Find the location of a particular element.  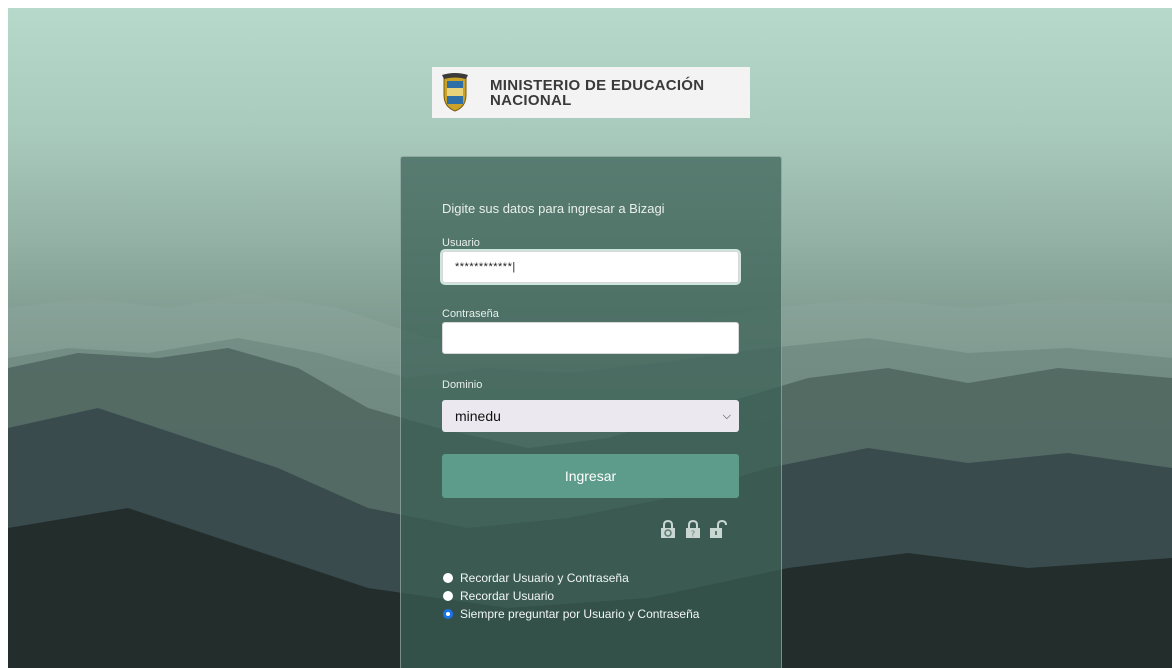

domain-selected-value: minedu is located at coordinates (478, 416).